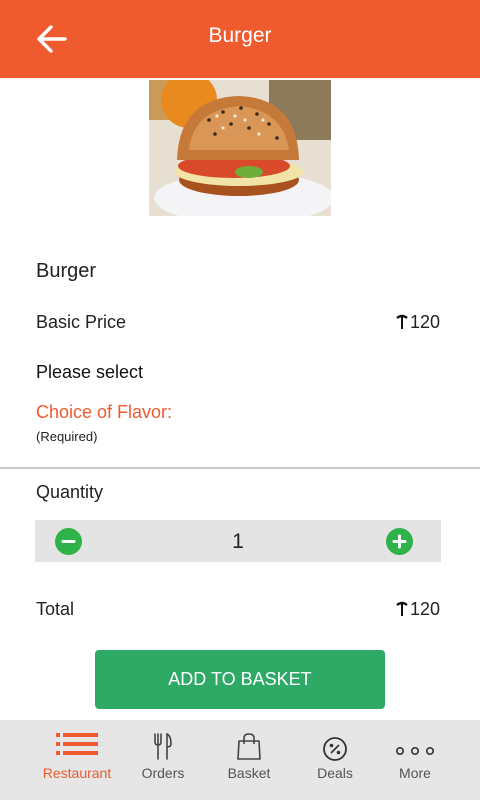  Describe the element at coordinates (67, 436) in the screenshot. I see `required-note: (Required)` at that location.